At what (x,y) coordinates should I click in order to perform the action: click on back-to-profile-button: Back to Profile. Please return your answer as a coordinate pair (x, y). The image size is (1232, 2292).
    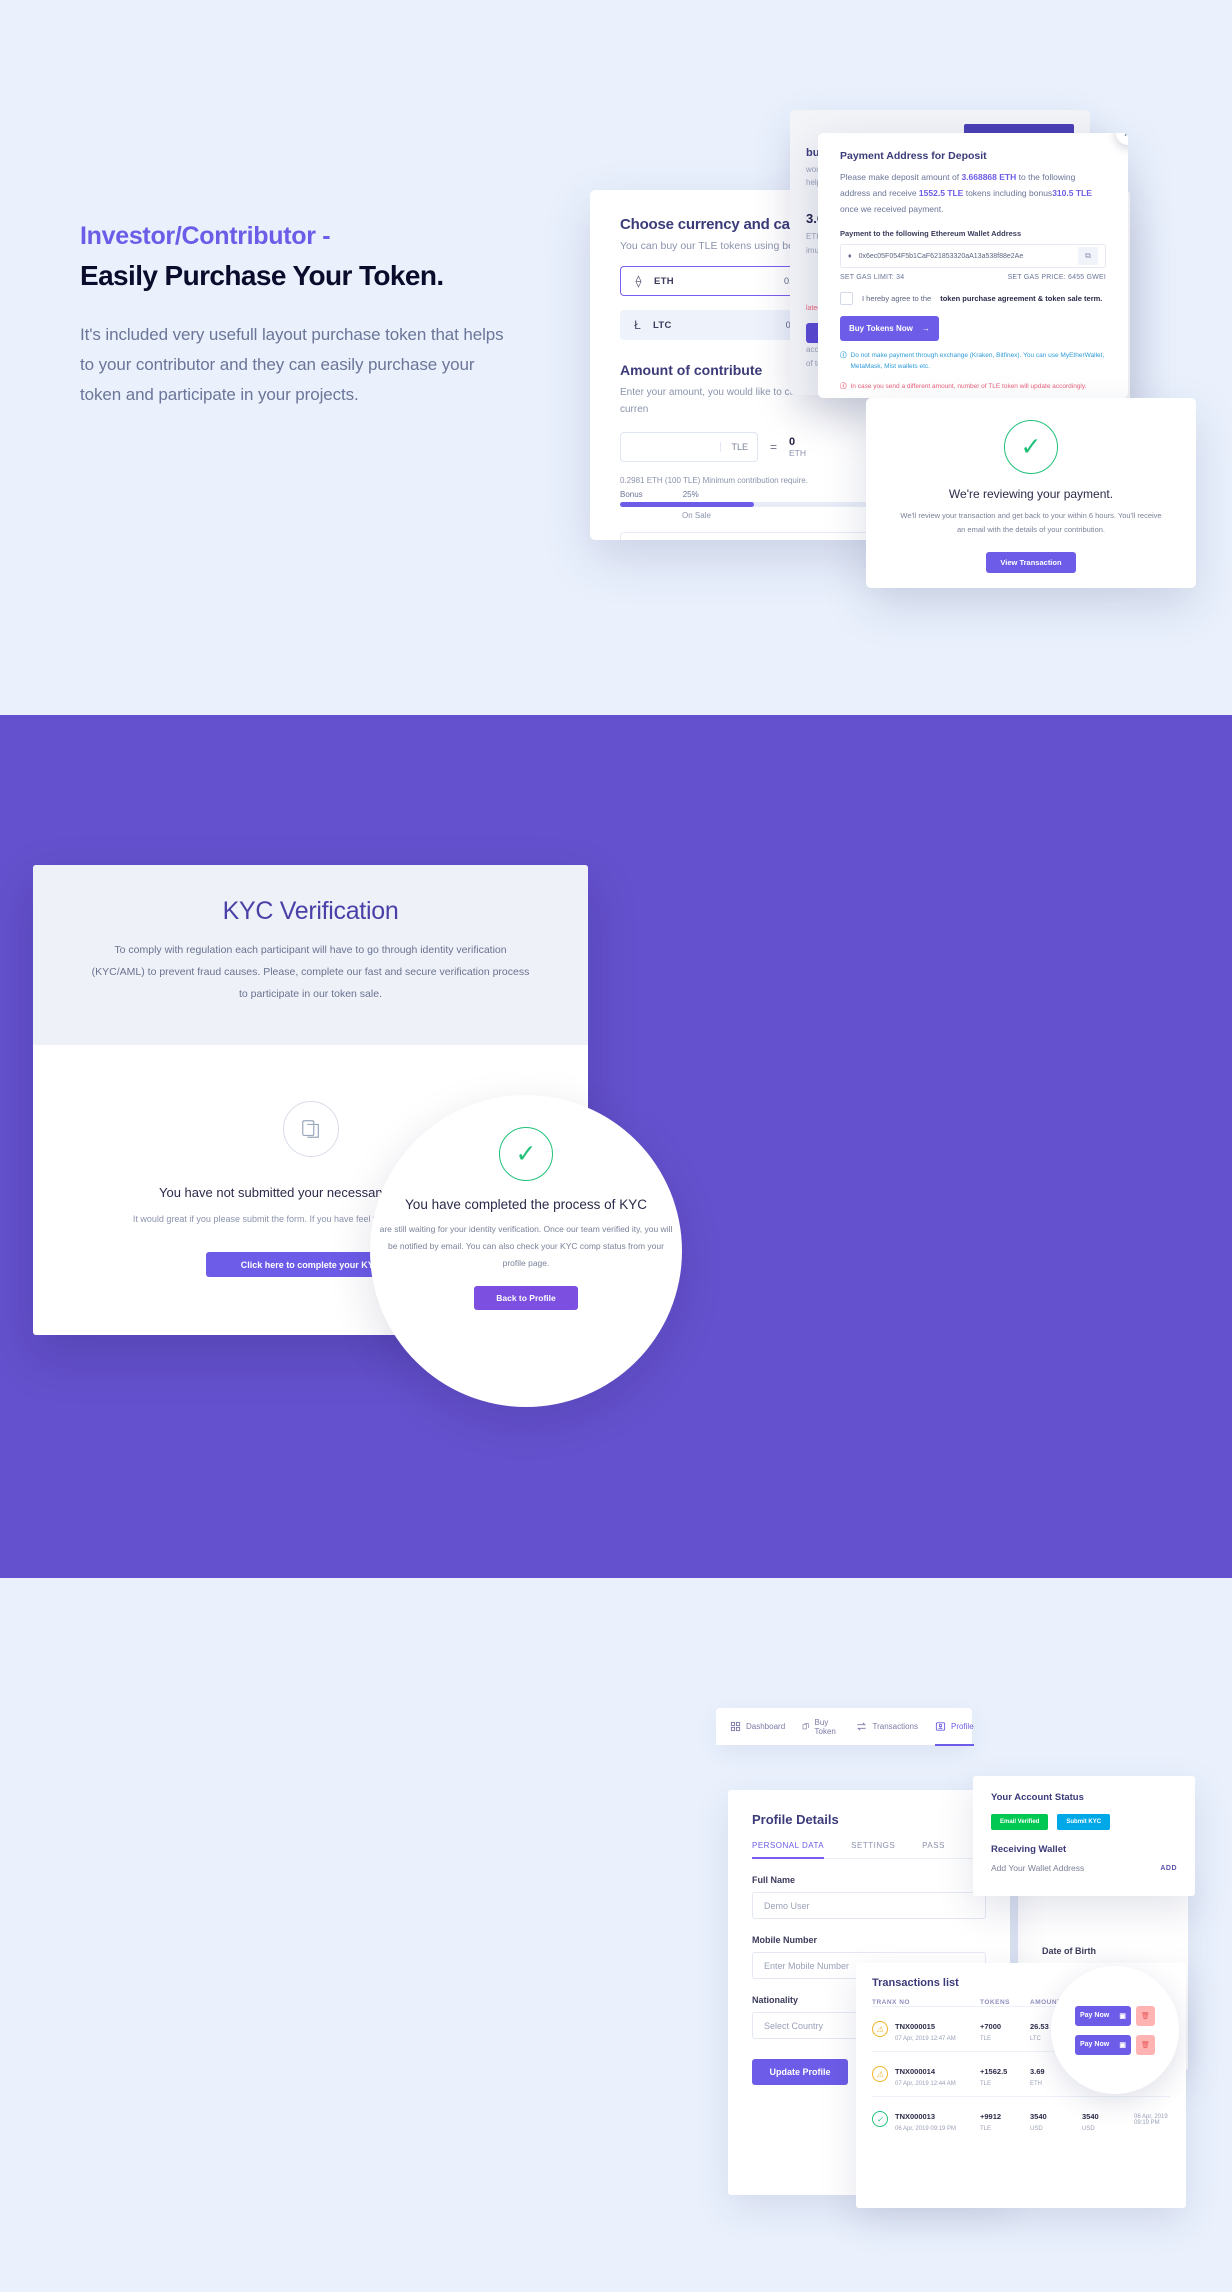
    Looking at the image, I should click on (526, 1298).